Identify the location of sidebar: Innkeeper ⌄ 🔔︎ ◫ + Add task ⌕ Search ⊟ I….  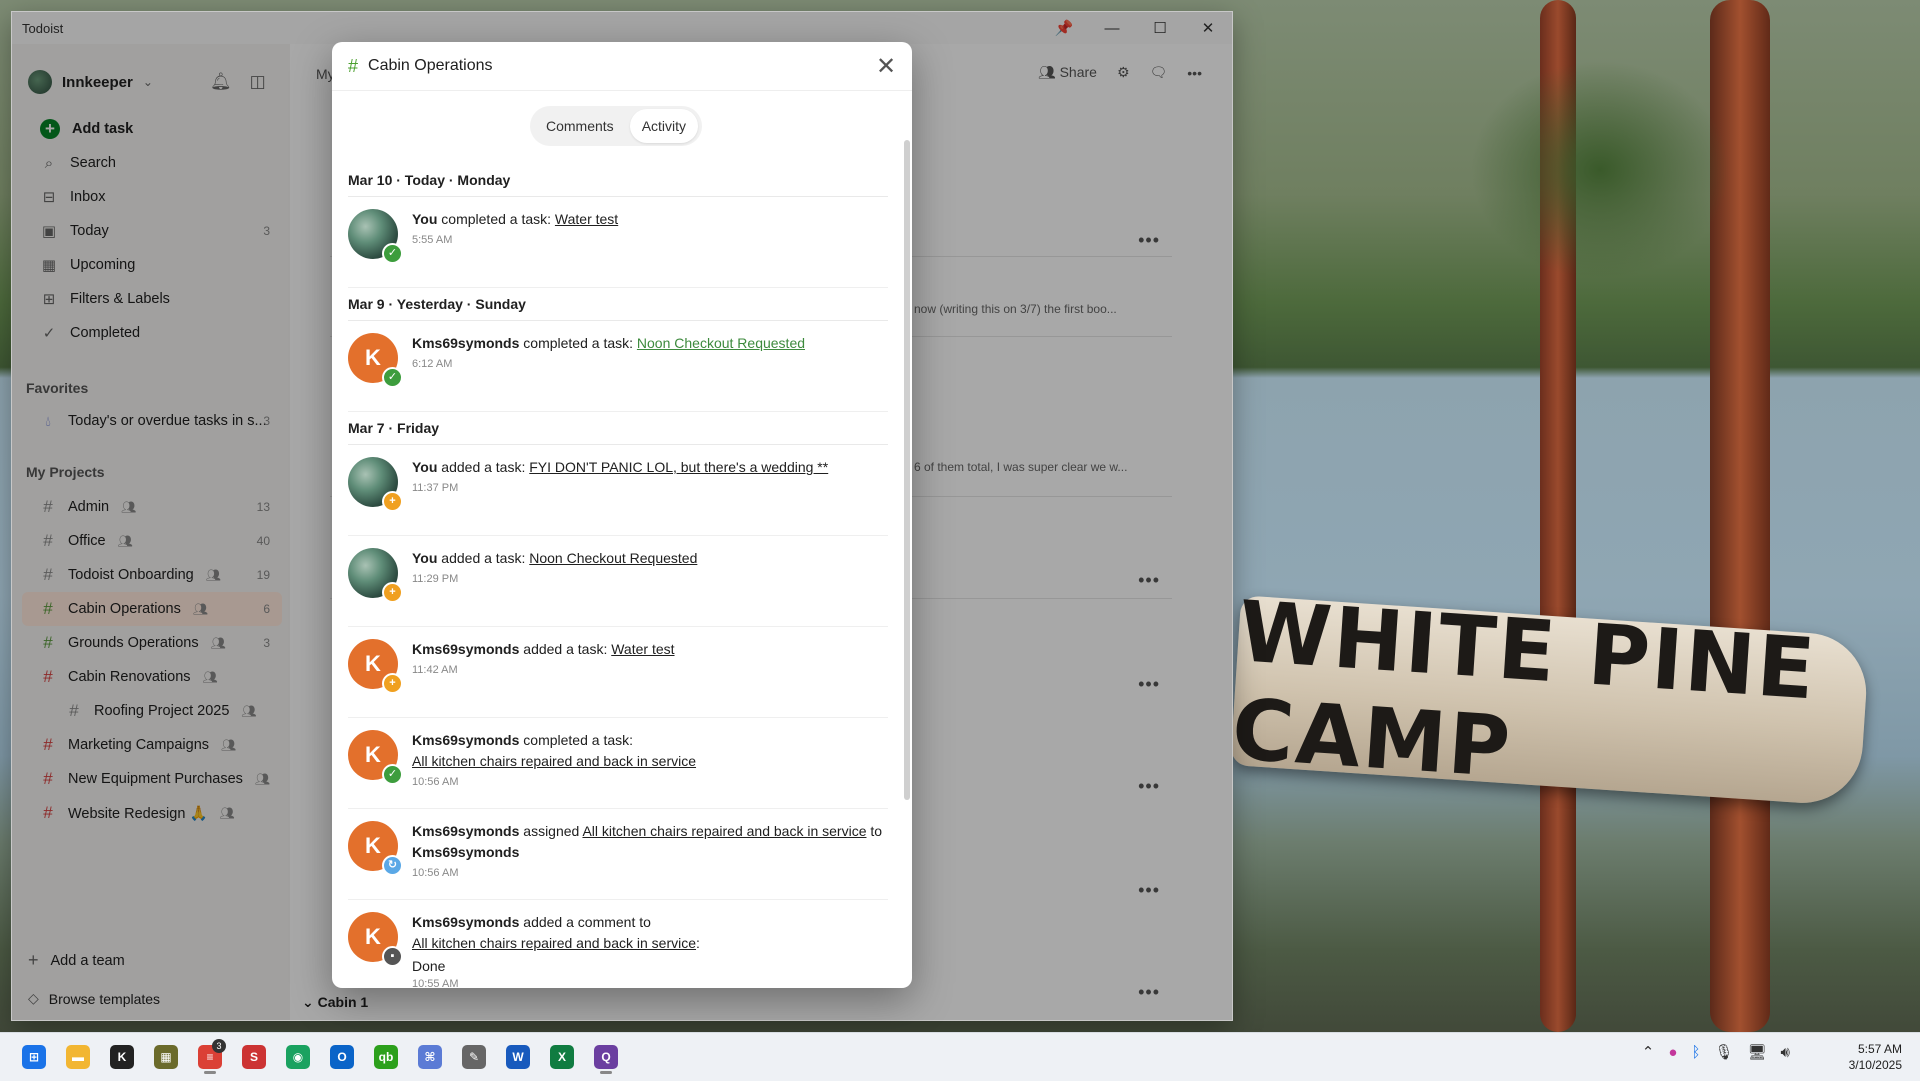
(151, 532).